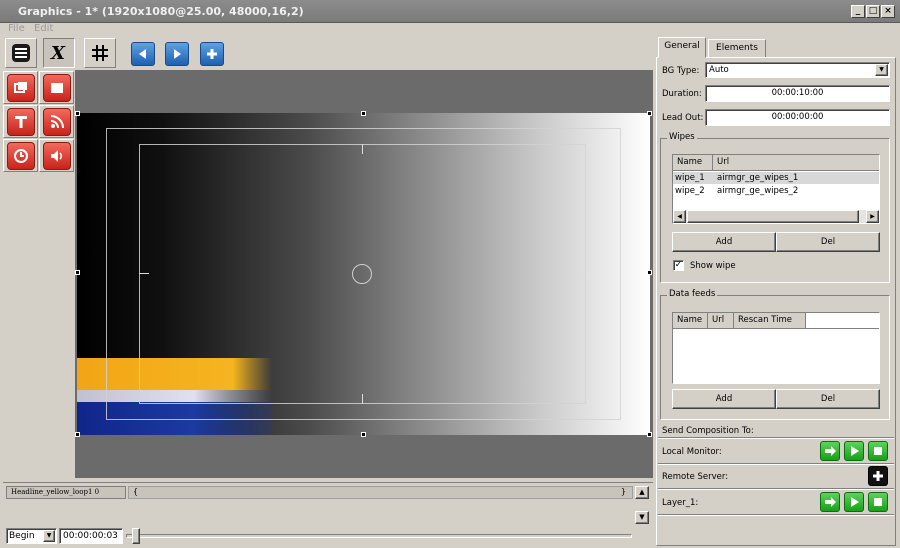  Describe the element at coordinates (830, 502) in the screenshot. I see `layer-send-button` at that location.